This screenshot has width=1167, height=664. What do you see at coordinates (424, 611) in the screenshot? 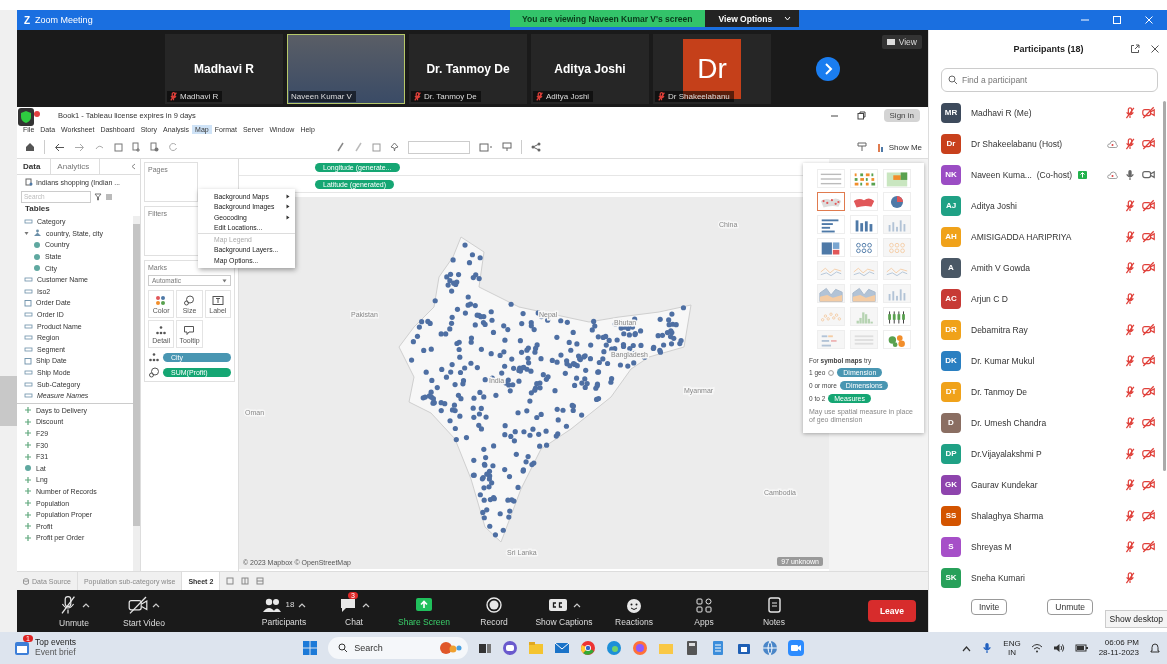
I see `toolbar-button: Share Screen` at bounding box center [424, 611].